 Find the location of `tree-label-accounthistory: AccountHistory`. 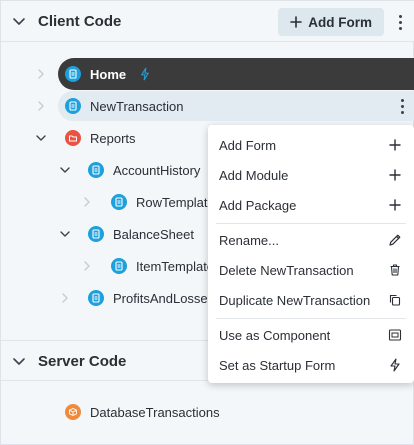

tree-label-accounthistory: AccountHistory is located at coordinates (157, 170).